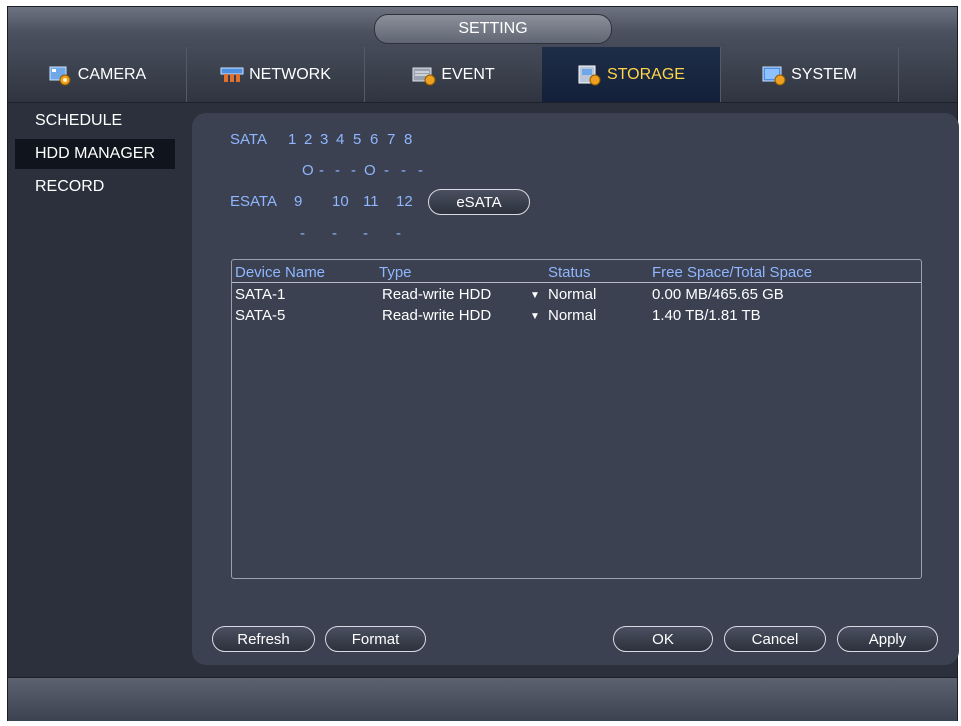  Describe the element at coordinates (290, 74) in the screenshot. I see `tab-network-label: NETWORK` at that location.